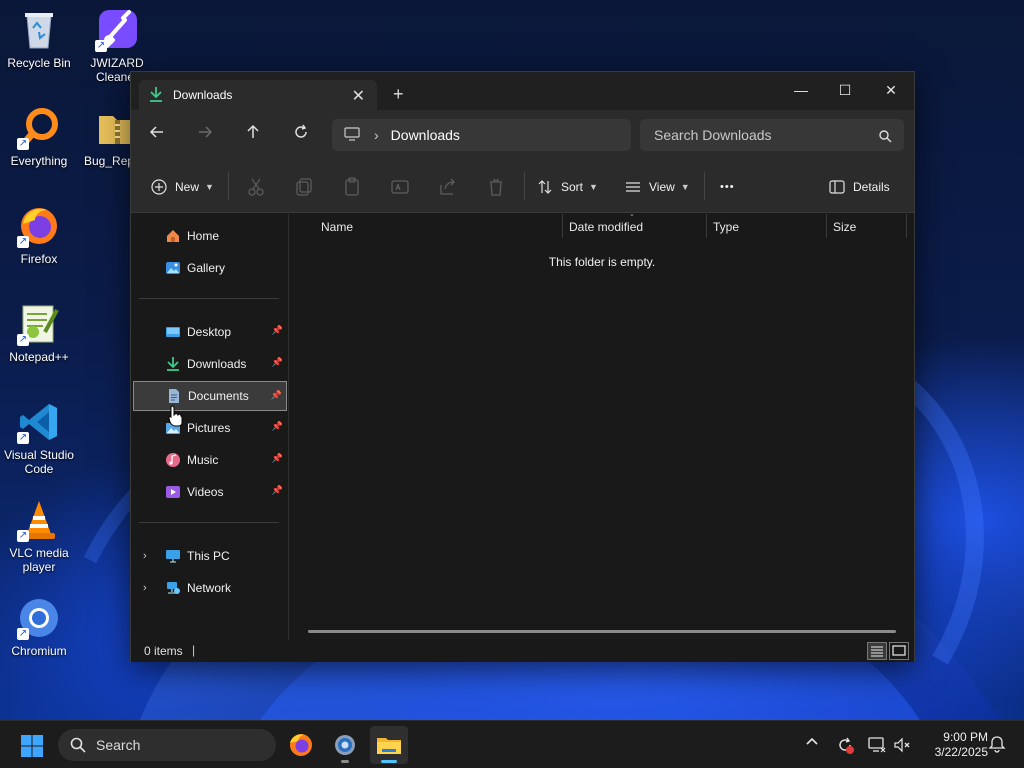 This screenshot has height=768, width=1024. What do you see at coordinates (389, 745) in the screenshot?
I see `taskbar-file-explorer` at bounding box center [389, 745].